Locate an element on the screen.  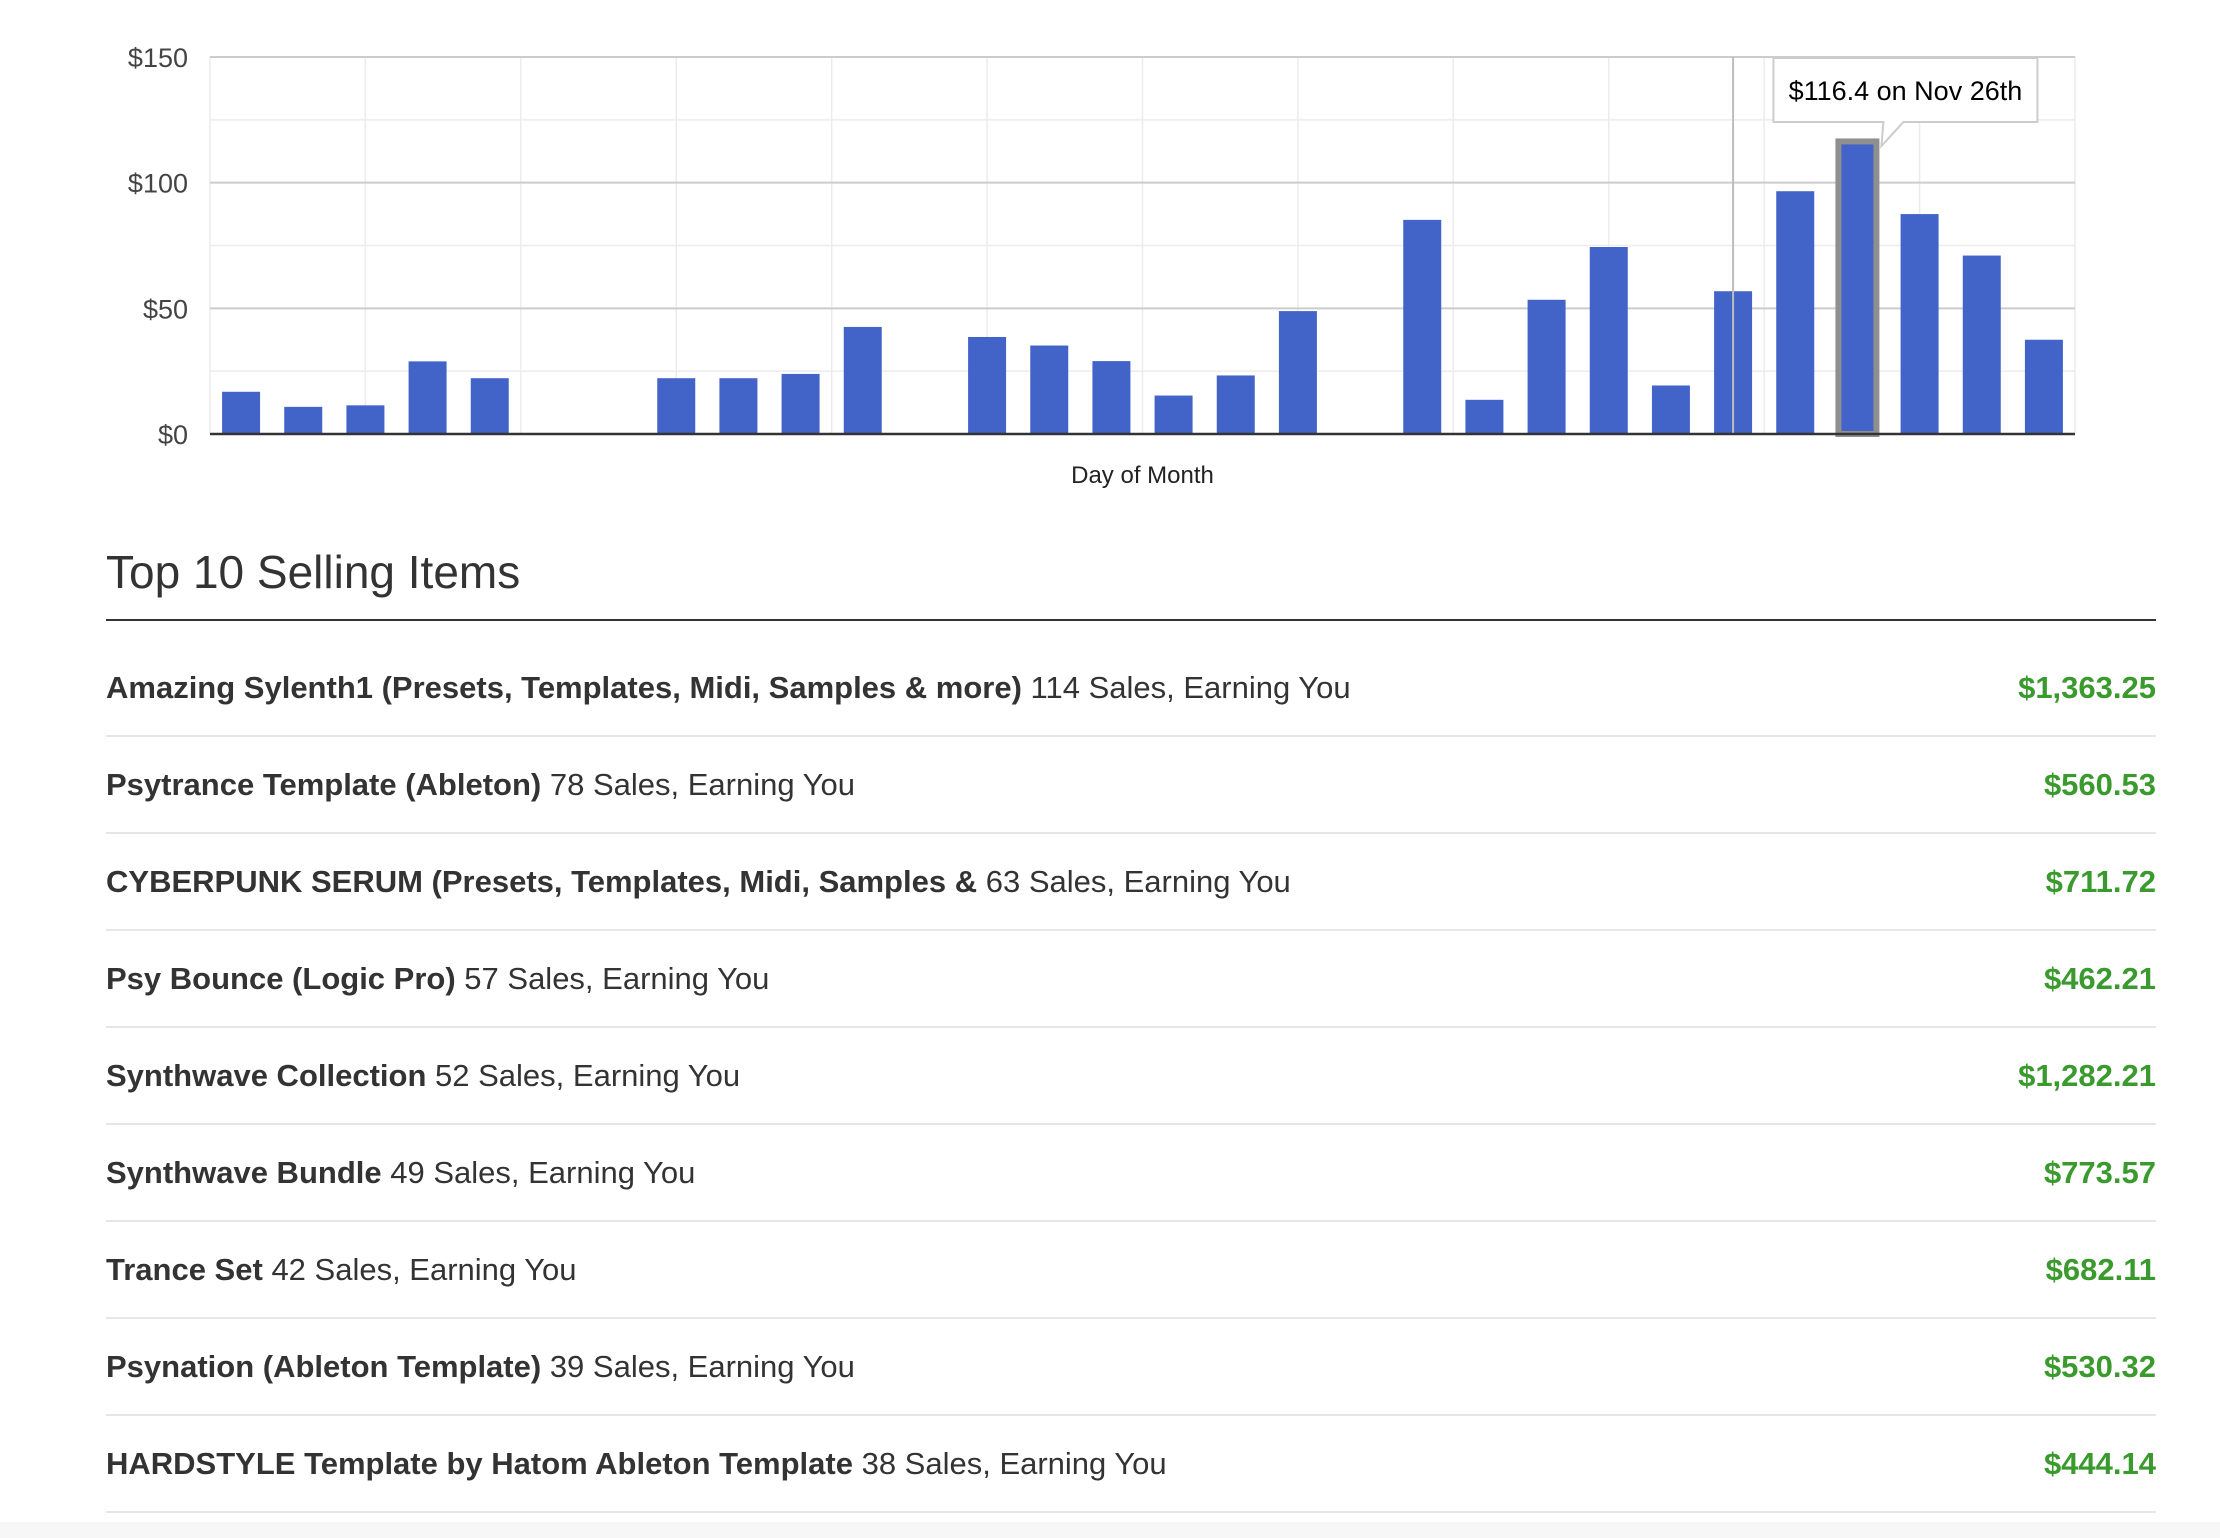
item-sales: 114 Sales, Earning You is located at coordinates (1190, 687).